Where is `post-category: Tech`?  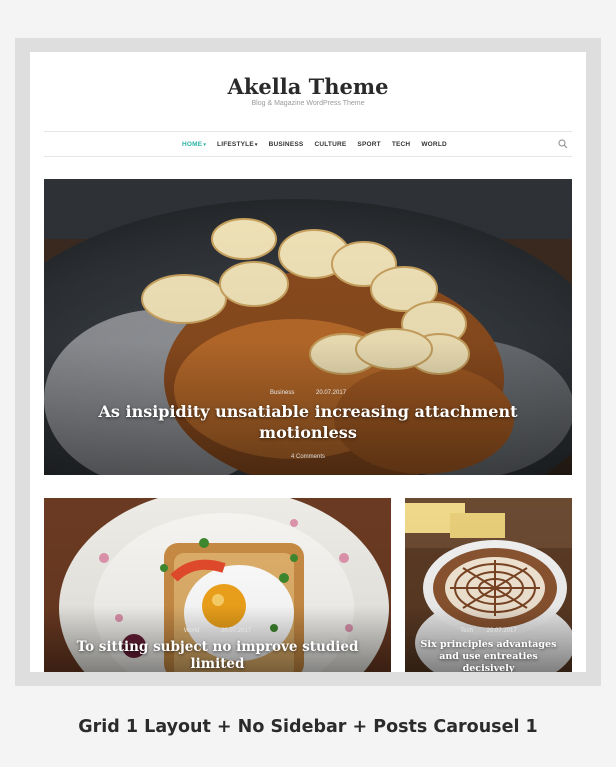
post-category: Tech is located at coordinates (466, 631).